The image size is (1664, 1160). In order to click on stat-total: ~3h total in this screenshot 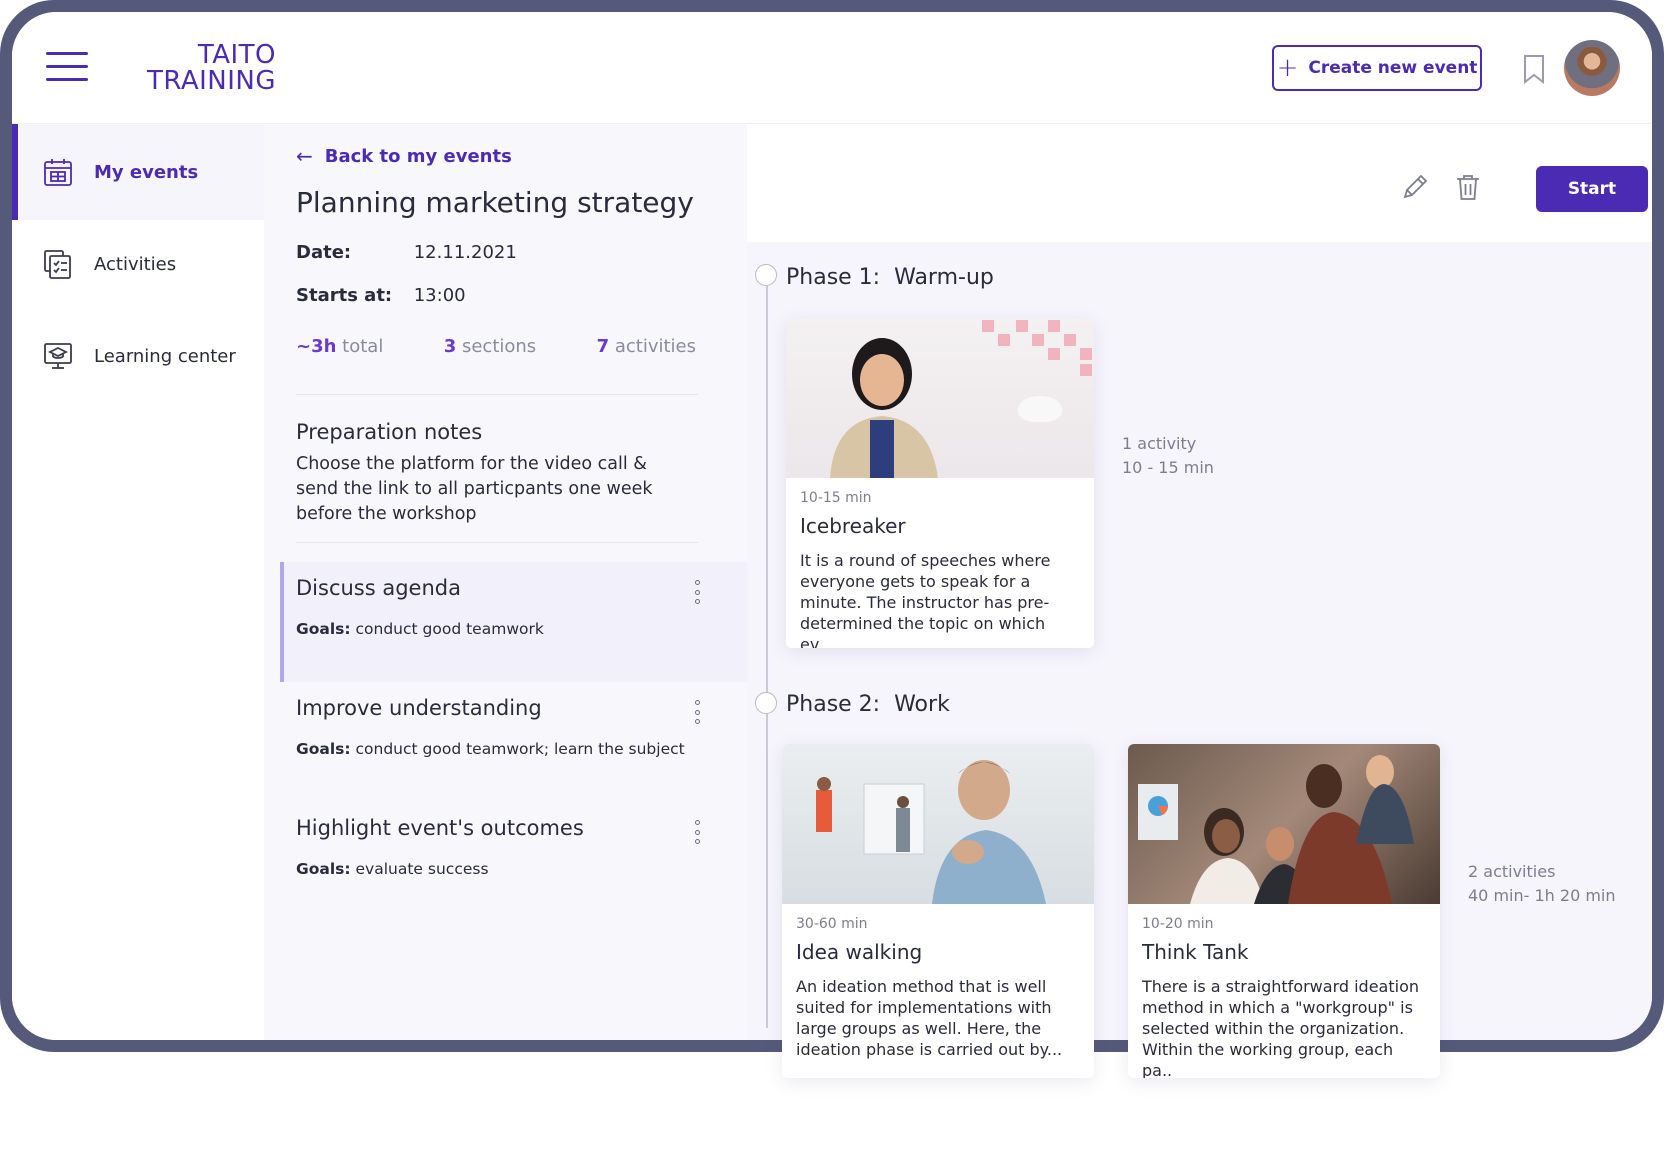, I will do `click(340, 346)`.